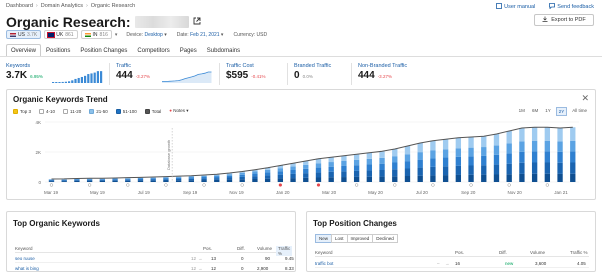 Image resolution: width=602 pixels, height=272 pixels. I want to click on device-selector: Device: Desktop ▾, so click(146, 35).